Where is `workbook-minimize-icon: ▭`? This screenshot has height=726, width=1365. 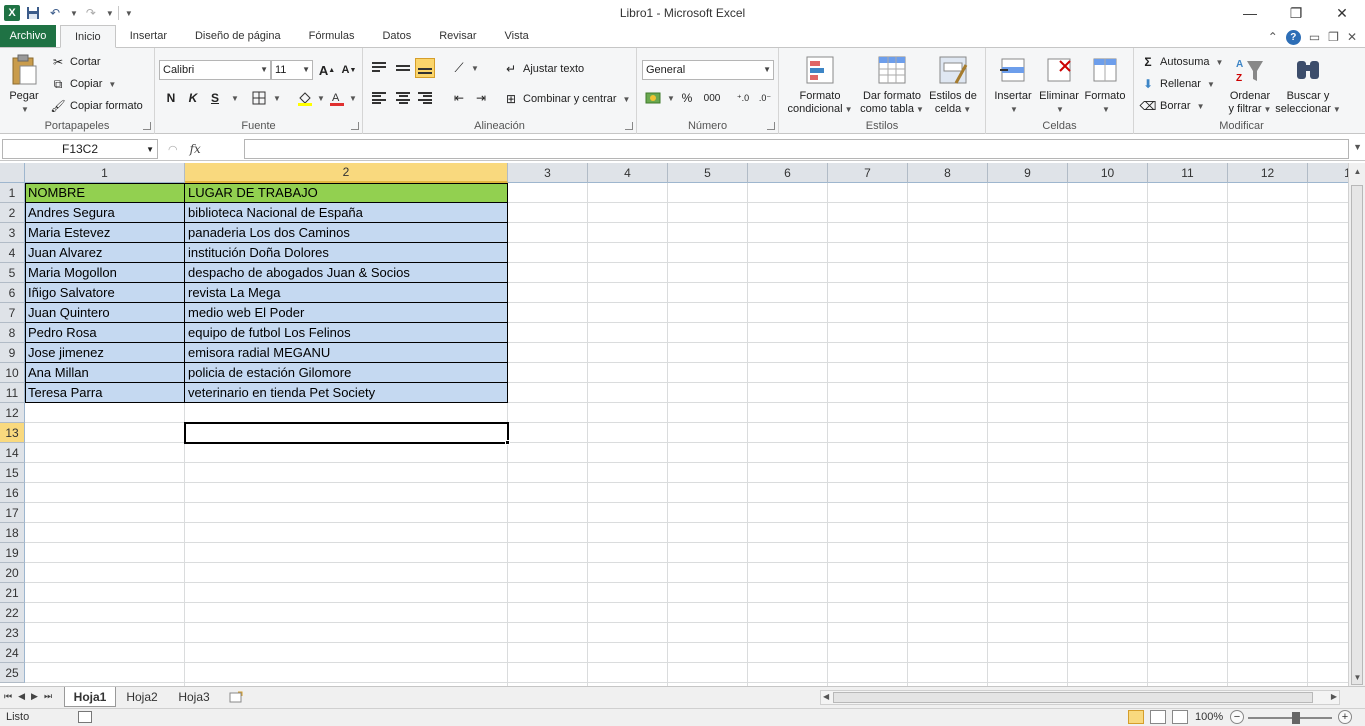
workbook-minimize-icon: ▭ is located at coordinates (1314, 37).